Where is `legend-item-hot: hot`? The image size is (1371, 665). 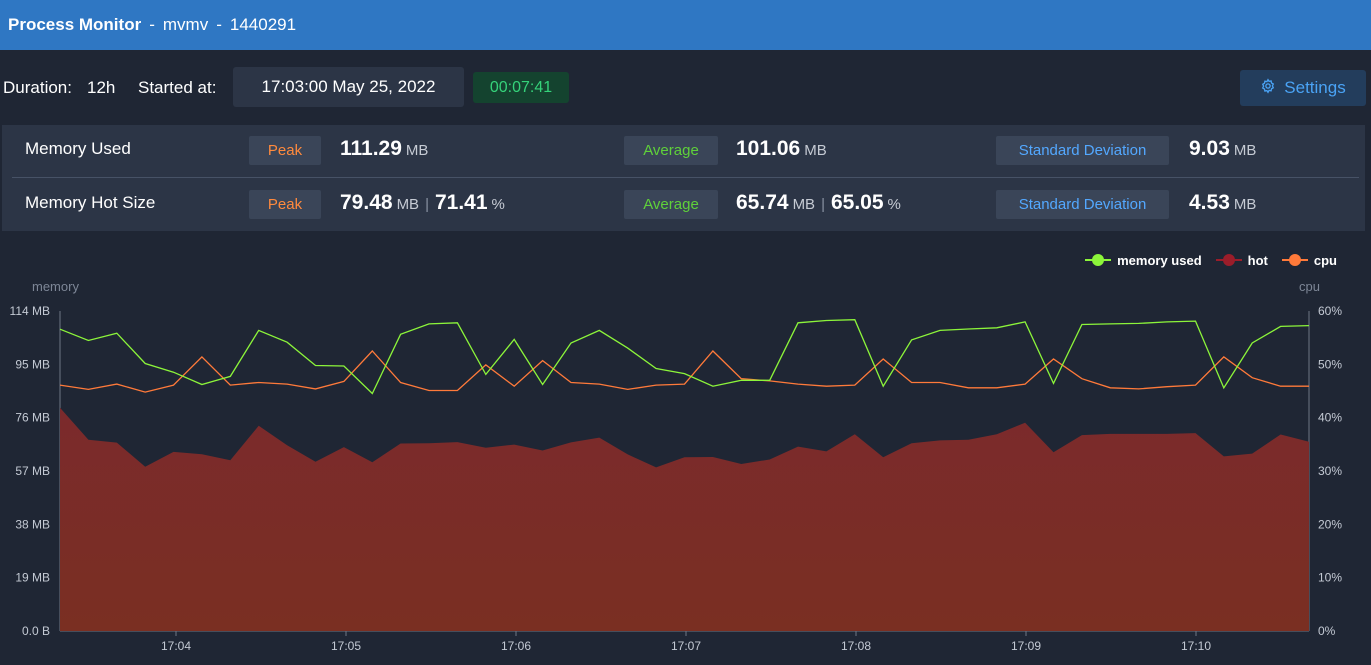
legend-item-hot: hot is located at coordinates (1241, 260).